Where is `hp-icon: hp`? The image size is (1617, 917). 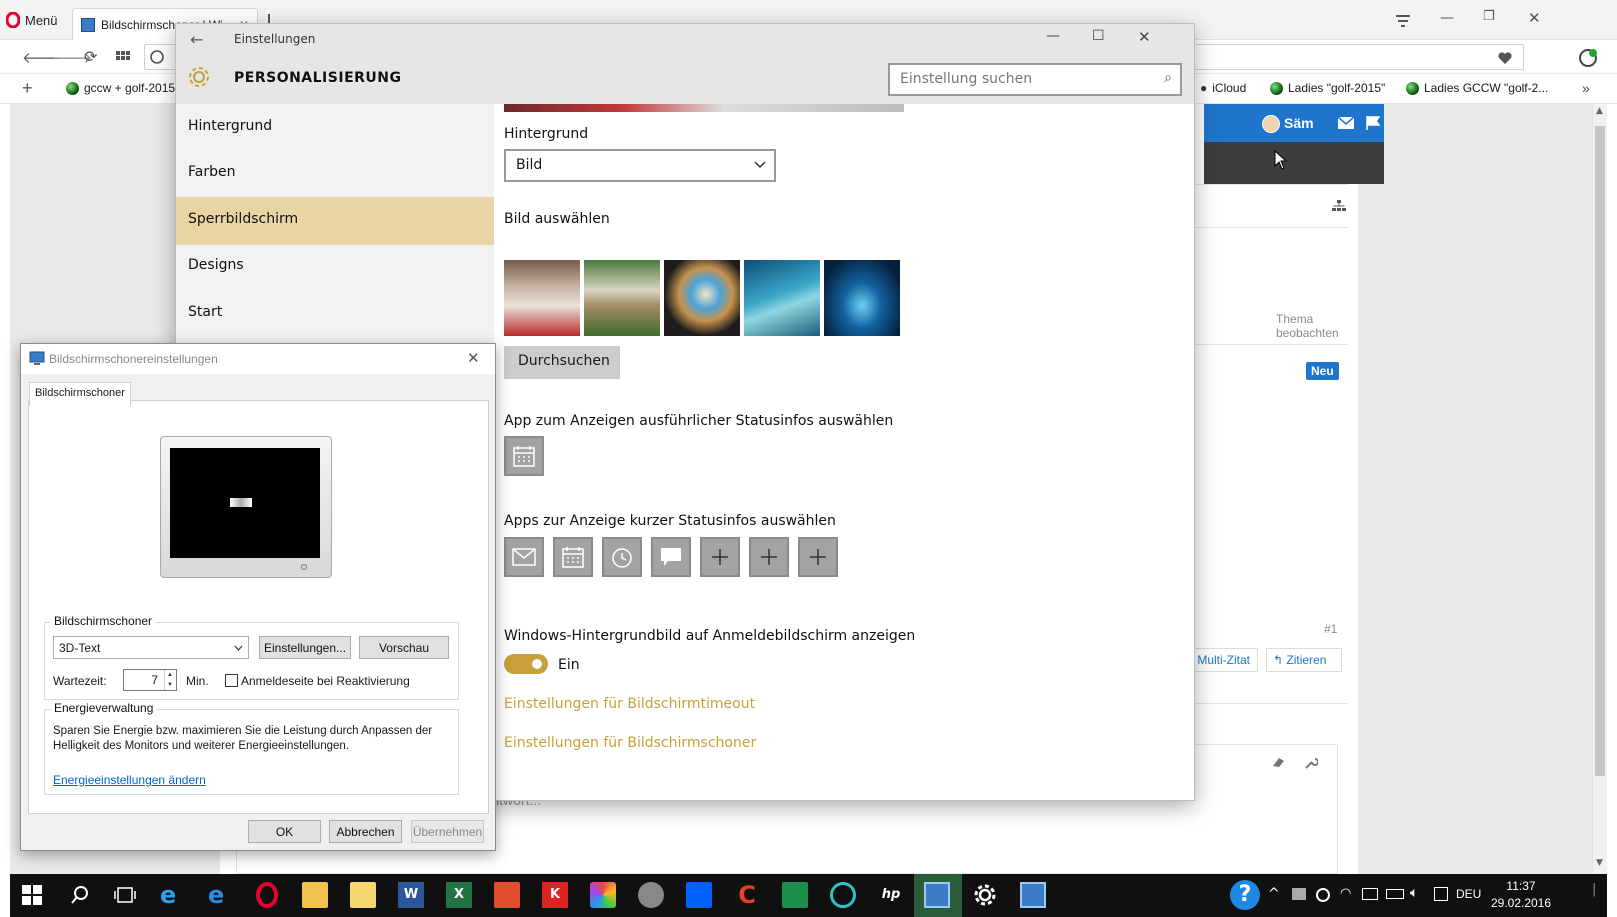
hp-icon: hp is located at coordinates (891, 895).